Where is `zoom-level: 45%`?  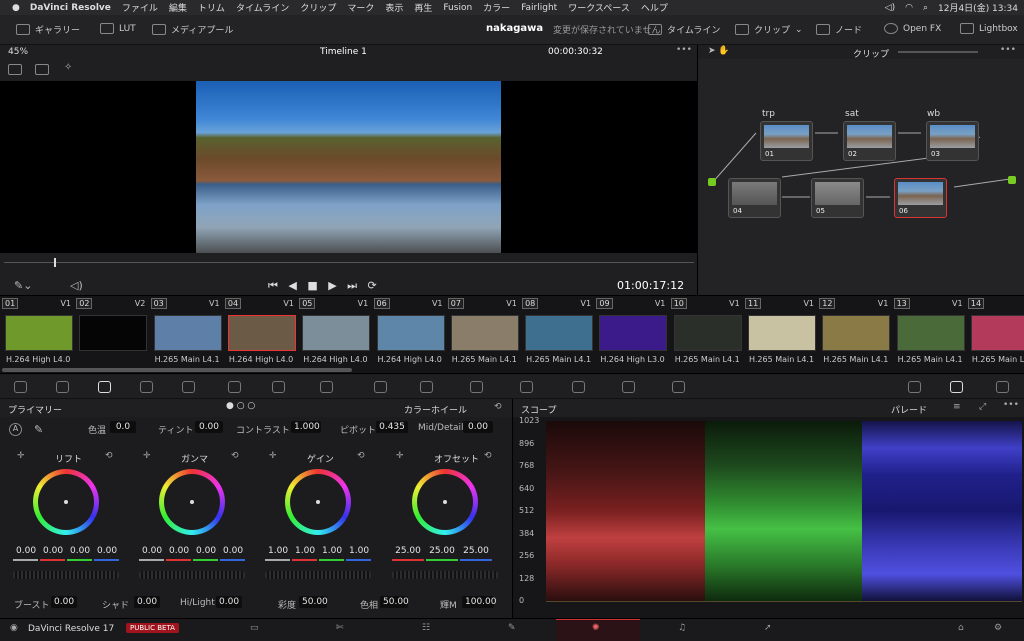 zoom-level: 45% is located at coordinates (18, 52).